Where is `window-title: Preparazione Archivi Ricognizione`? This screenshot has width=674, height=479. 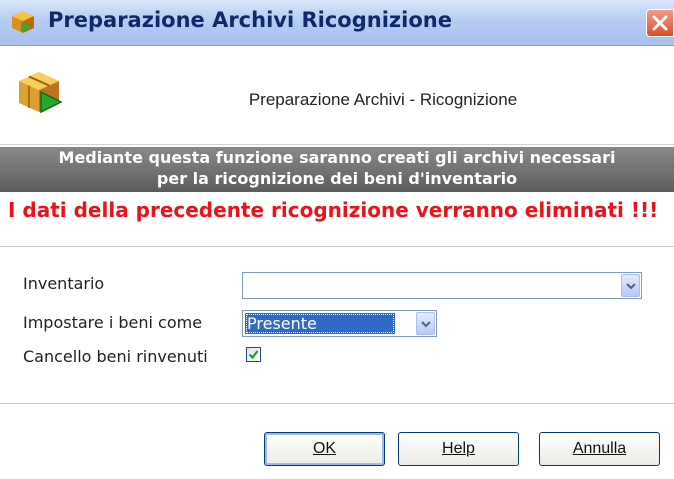
window-title: Preparazione Archivi Ricognizione is located at coordinates (250, 20).